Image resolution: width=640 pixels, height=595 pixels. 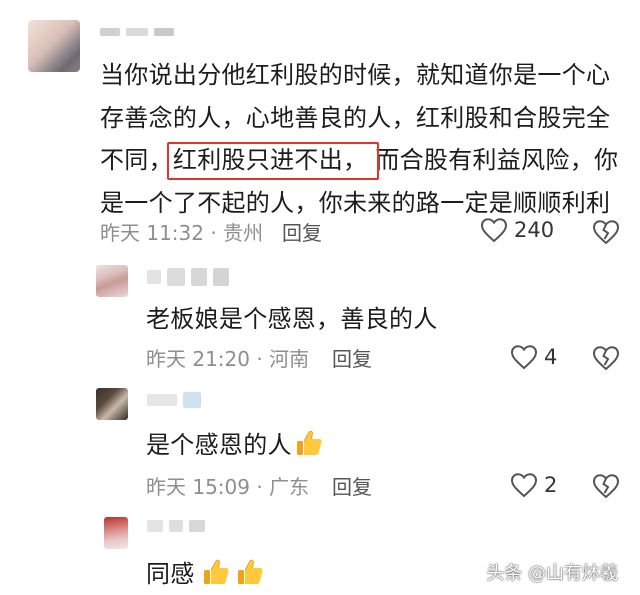 What do you see at coordinates (182, 233) in the screenshot?
I see `comment-time-location: 昨天 11:32 · 贵州` at bounding box center [182, 233].